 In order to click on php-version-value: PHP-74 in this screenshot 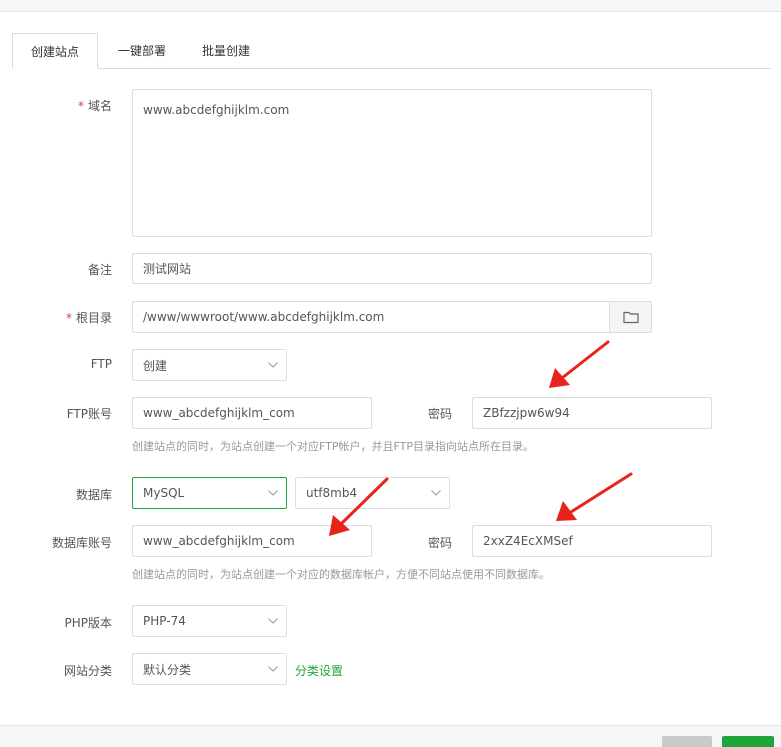, I will do `click(164, 621)`.